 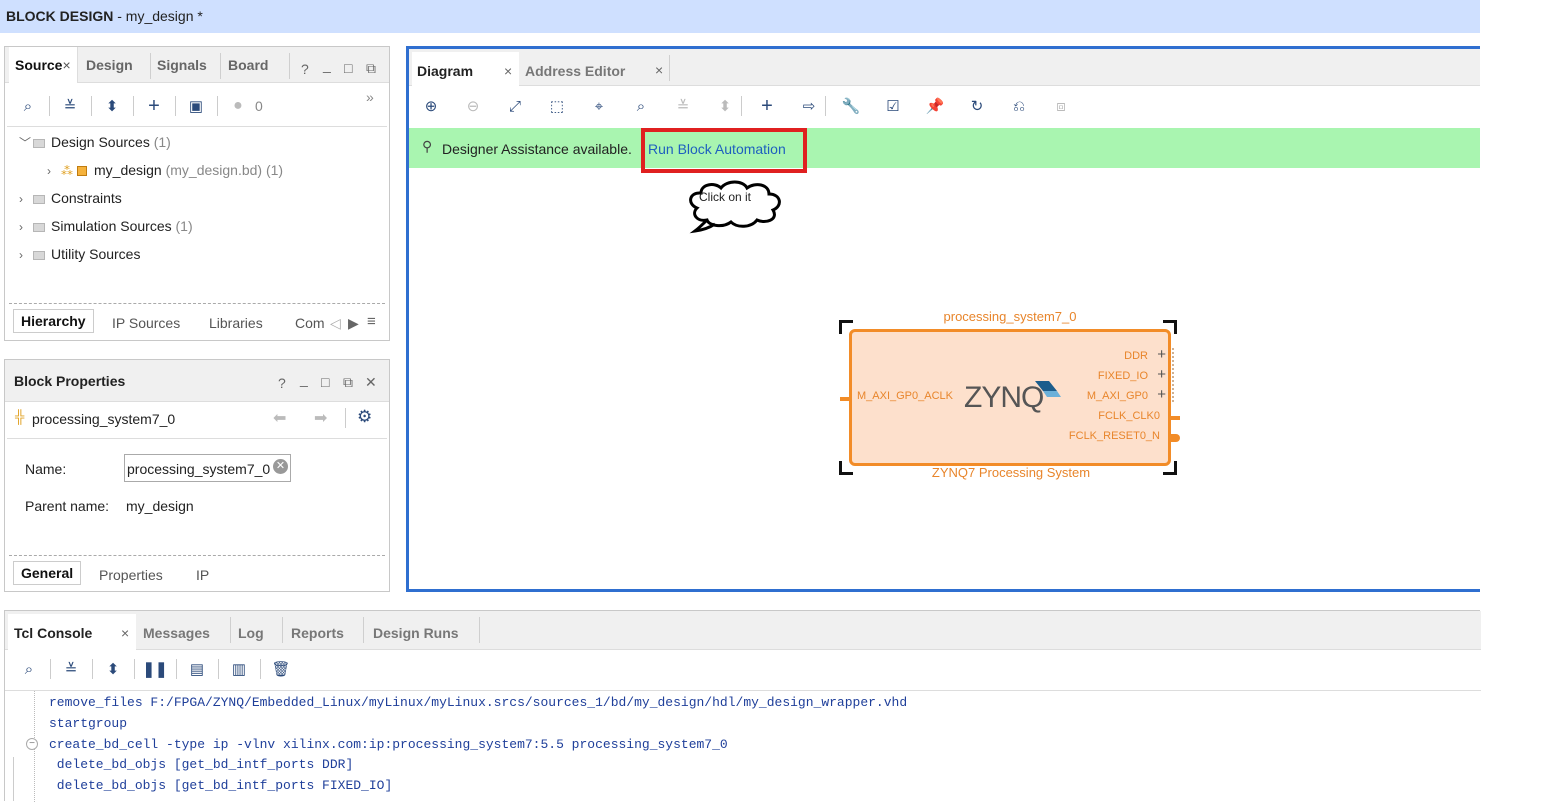 I want to click on scroll-left-icon: ◁, so click(x=335, y=323).